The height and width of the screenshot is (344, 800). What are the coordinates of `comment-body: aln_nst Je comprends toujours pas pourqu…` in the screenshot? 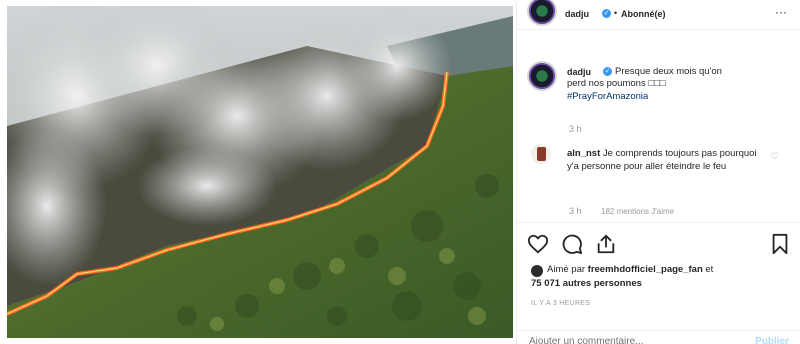 It's located at (667, 160).